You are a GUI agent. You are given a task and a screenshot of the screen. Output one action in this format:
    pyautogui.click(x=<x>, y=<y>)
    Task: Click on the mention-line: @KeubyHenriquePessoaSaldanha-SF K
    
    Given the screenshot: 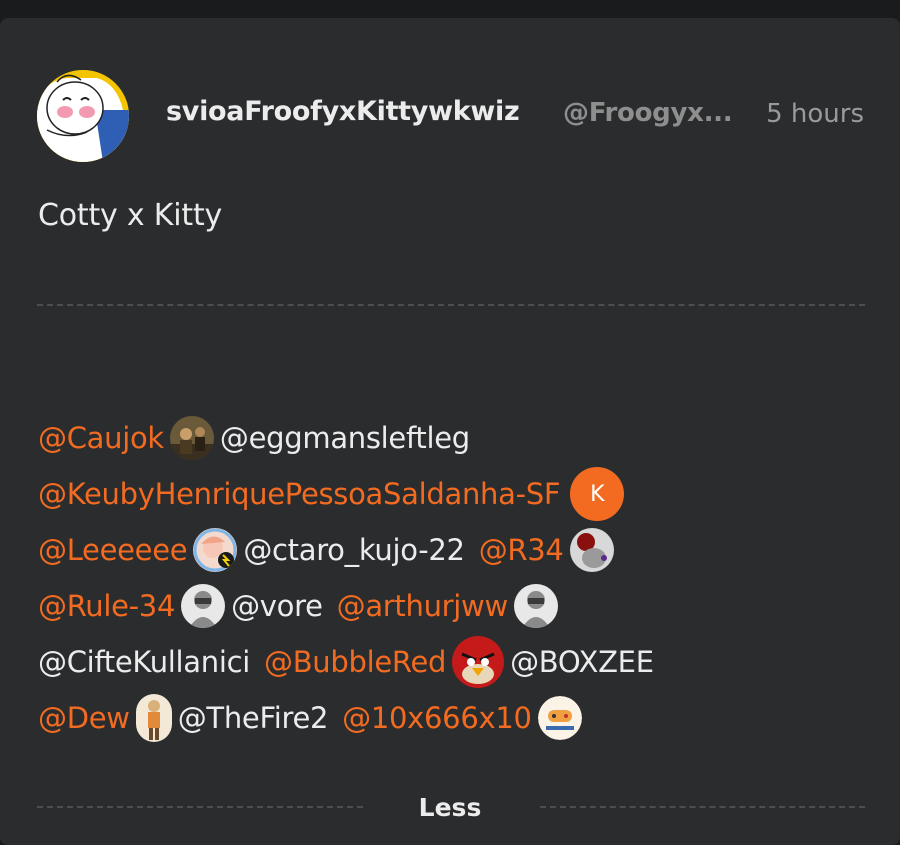 What is the action you would take?
    pyautogui.click(x=458, y=494)
    